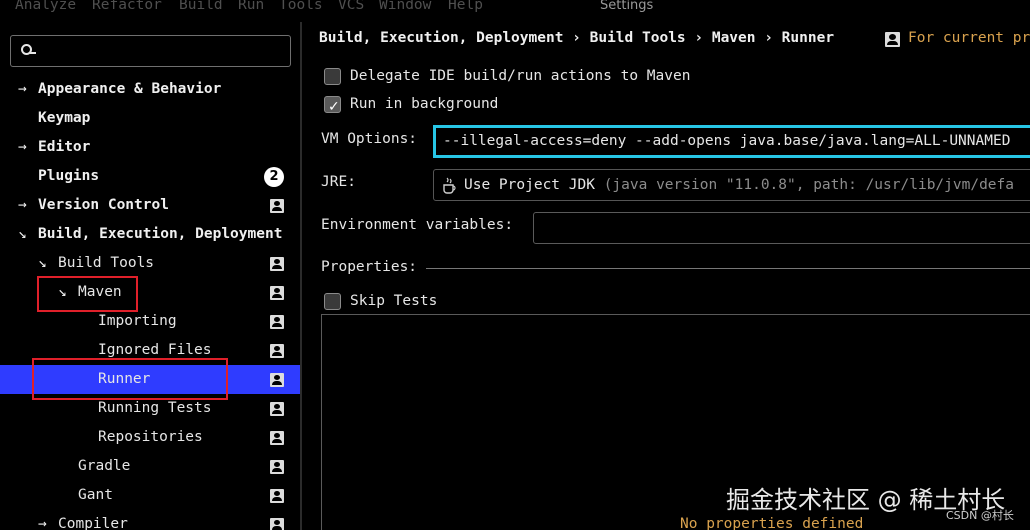 This screenshot has height=530, width=1030. I want to click on sidebar-item-label: Editor, so click(64, 147).